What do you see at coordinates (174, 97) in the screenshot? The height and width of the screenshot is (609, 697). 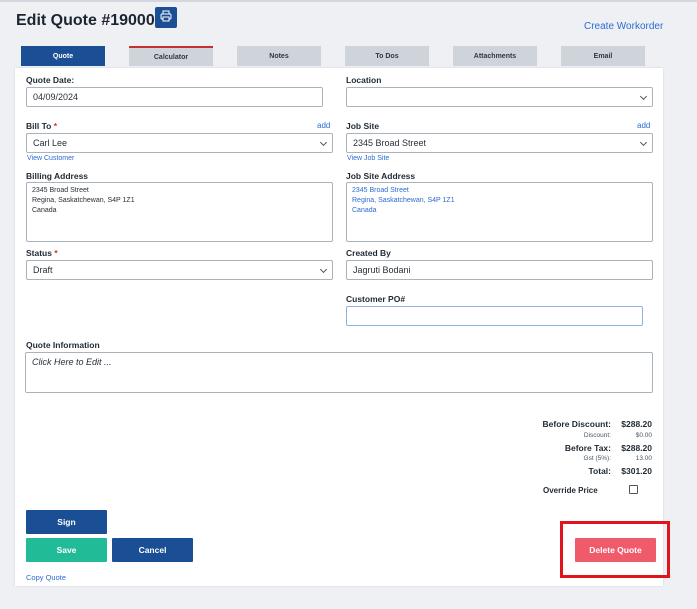 I see `quote-date-input: 04/09/2024` at bounding box center [174, 97].